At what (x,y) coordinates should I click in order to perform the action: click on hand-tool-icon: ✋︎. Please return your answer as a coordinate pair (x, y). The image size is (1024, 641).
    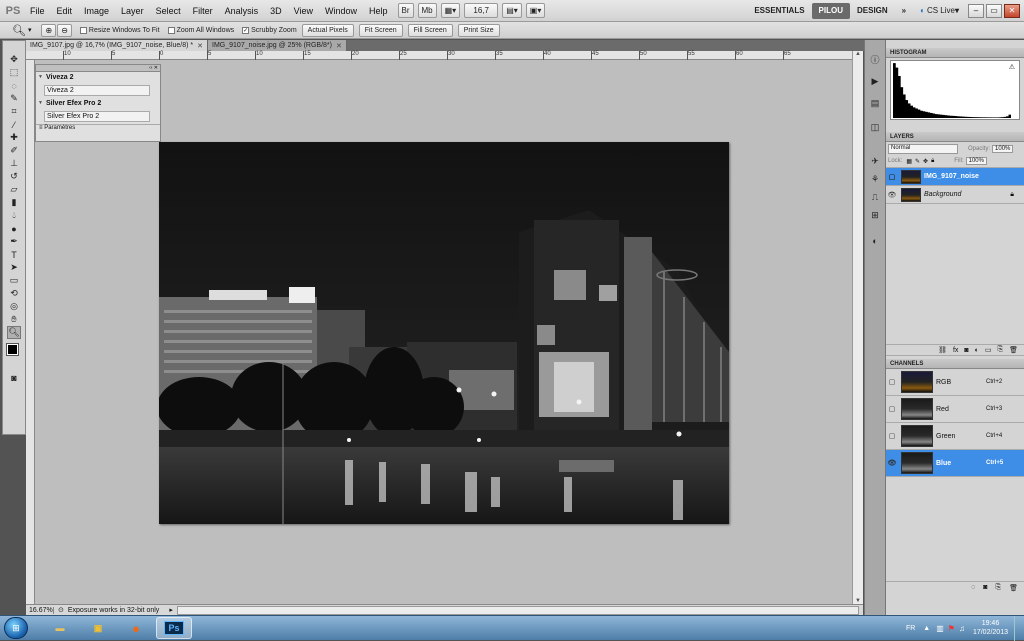
    Looking at the image, I should click on (14, 319).